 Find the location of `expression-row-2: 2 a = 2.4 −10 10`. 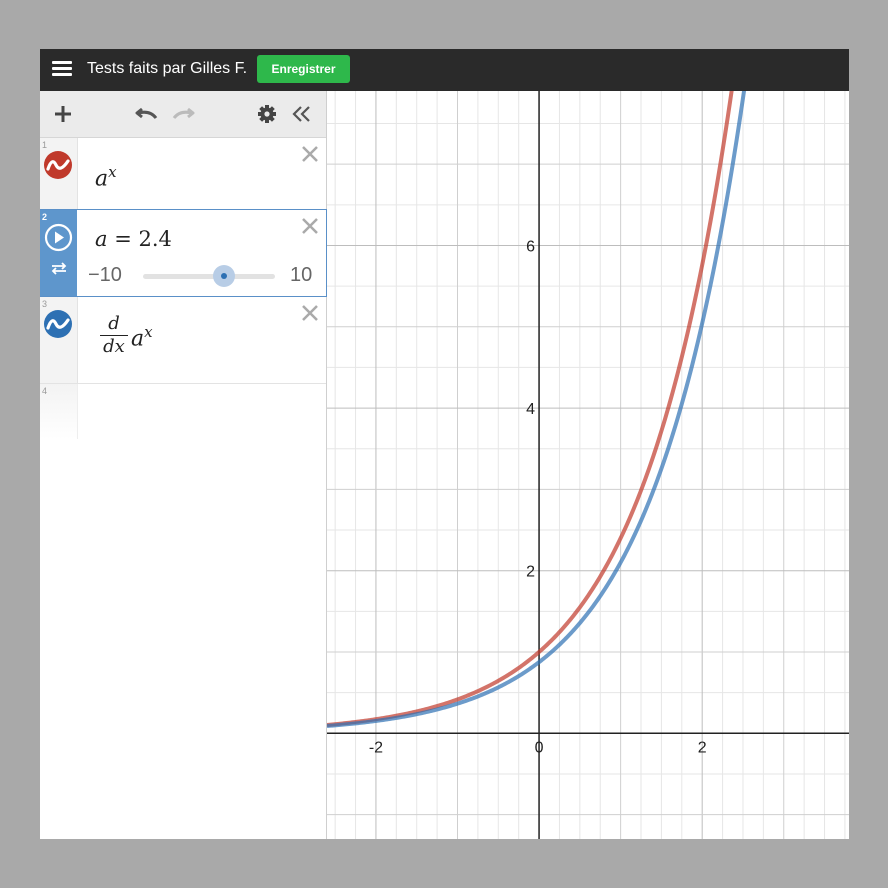

expression-row-2: 2 a = 2.4 −10 10 is located at coordinates (183, 253).